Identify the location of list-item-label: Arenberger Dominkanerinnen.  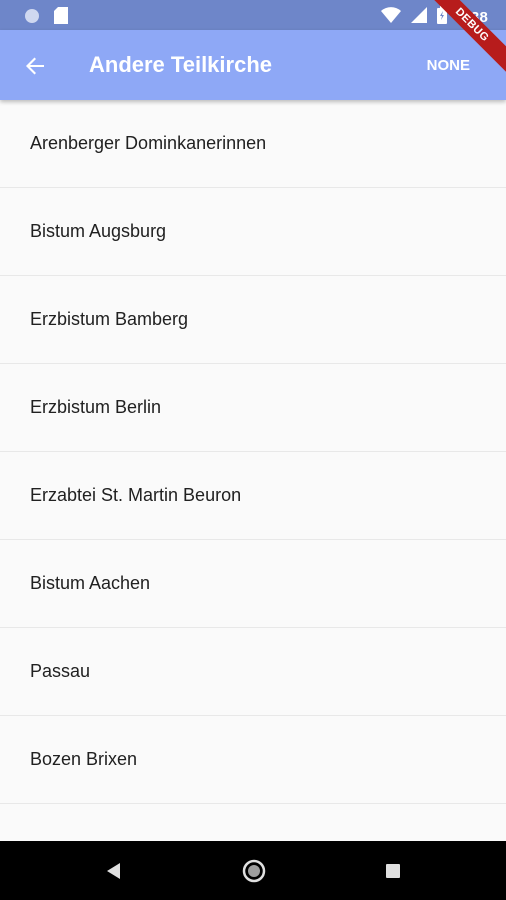
(148, 143).